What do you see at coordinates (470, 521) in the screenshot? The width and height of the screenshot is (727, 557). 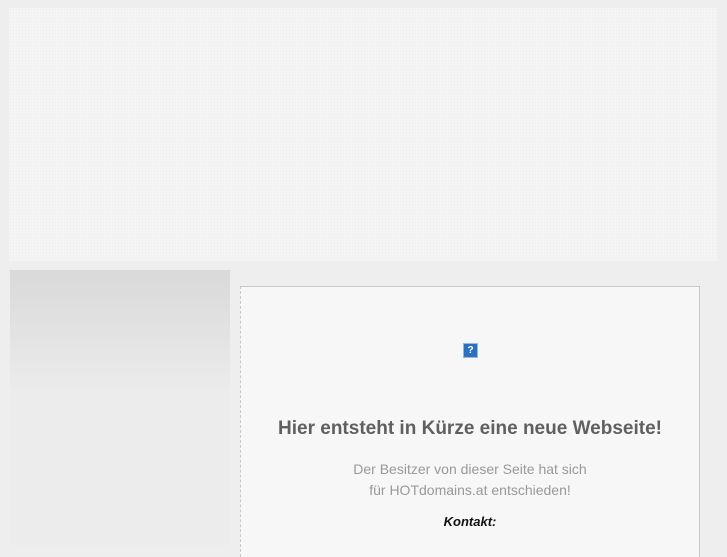 I see `contact-label: Kontakt:` at bounding box center [470, 521].